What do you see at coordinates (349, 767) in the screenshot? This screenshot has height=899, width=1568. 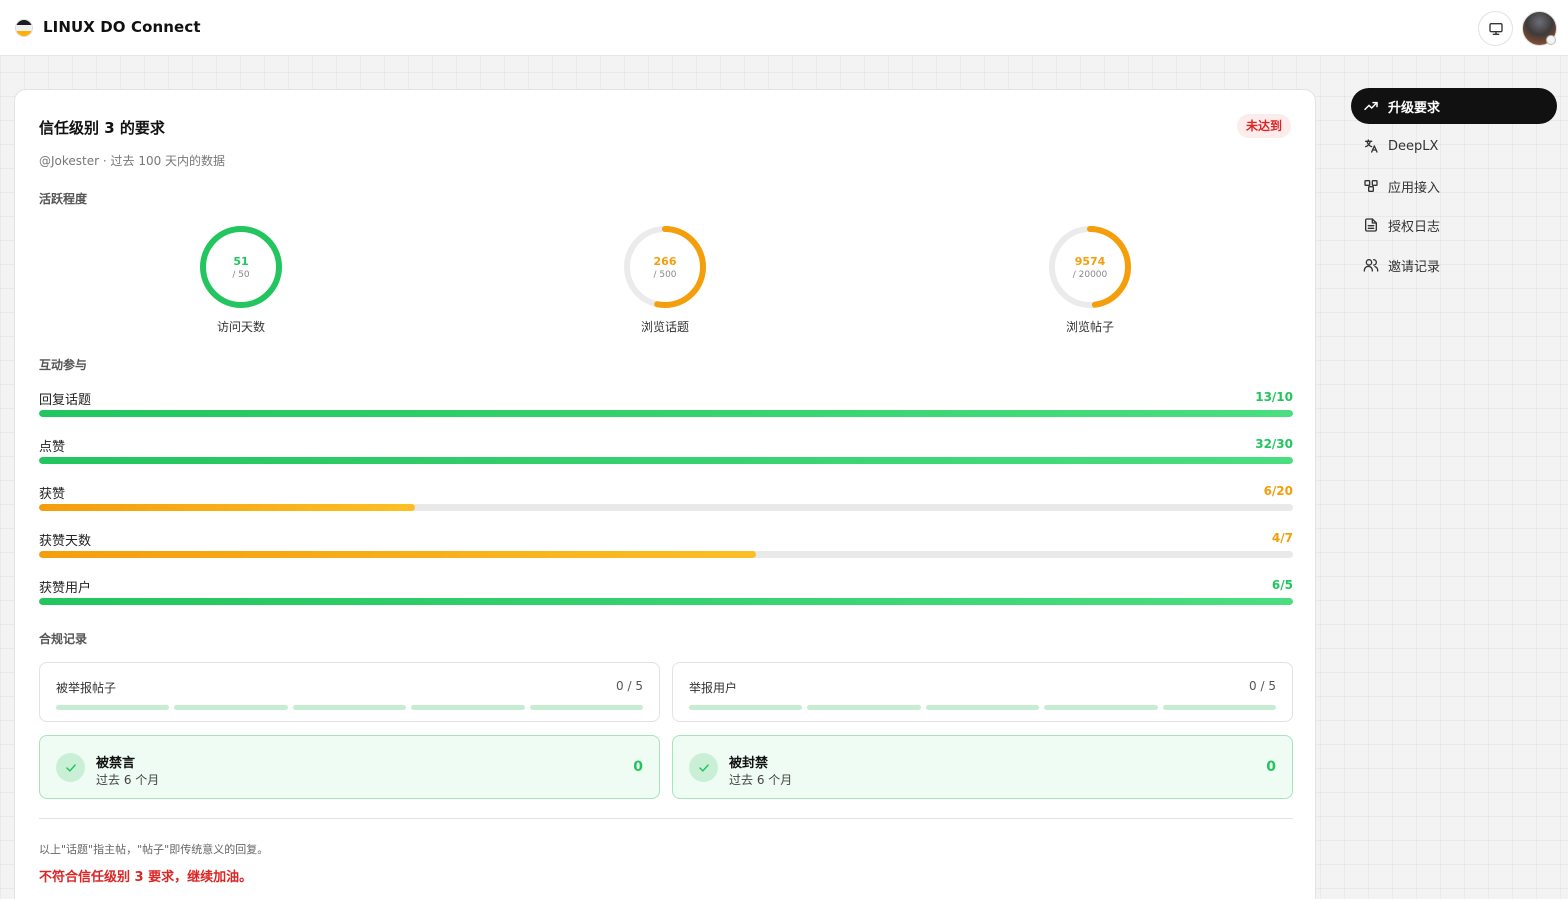 I see `silenced-box: 被禁言 过去 6 个月 0` at bounding box center [349, 767].